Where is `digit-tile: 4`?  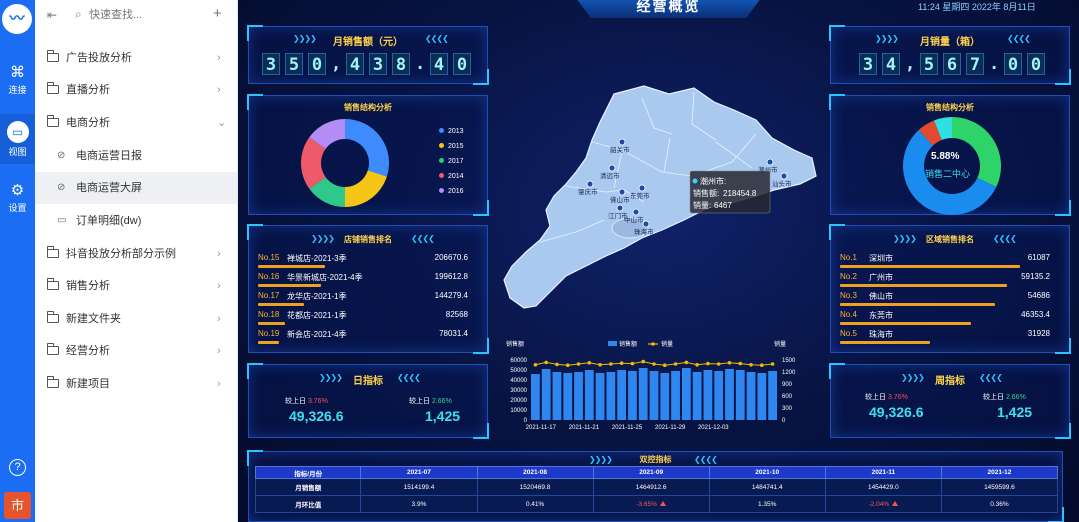
digit-tile: 4 is located at coordinates (891, 64).